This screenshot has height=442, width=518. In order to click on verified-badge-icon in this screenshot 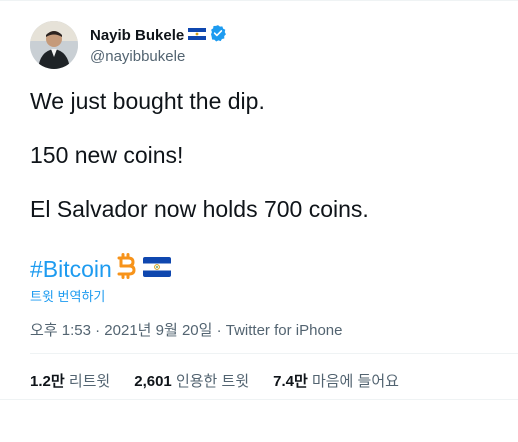, I will do `click(218, 35)`.